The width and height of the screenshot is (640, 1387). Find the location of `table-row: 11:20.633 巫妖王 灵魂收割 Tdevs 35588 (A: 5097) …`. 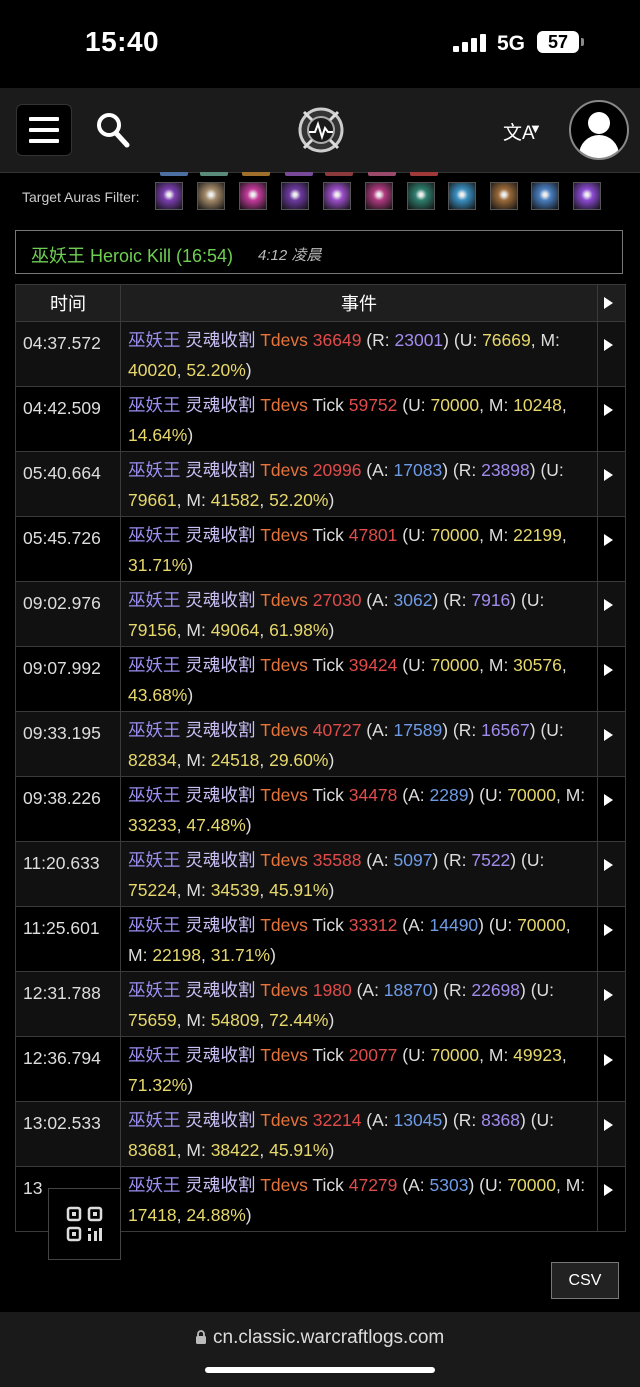

table-row: 11:20.633 巫妖王 灵魂收割 Tdevs 35588 (A: 5097) … is located at coordinates (320, 874).